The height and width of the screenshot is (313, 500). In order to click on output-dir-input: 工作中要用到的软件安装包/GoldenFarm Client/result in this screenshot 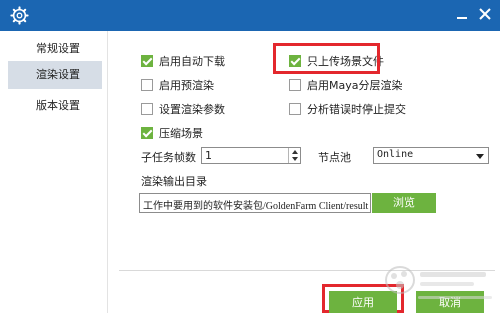, I will do `click(255, 203)`.